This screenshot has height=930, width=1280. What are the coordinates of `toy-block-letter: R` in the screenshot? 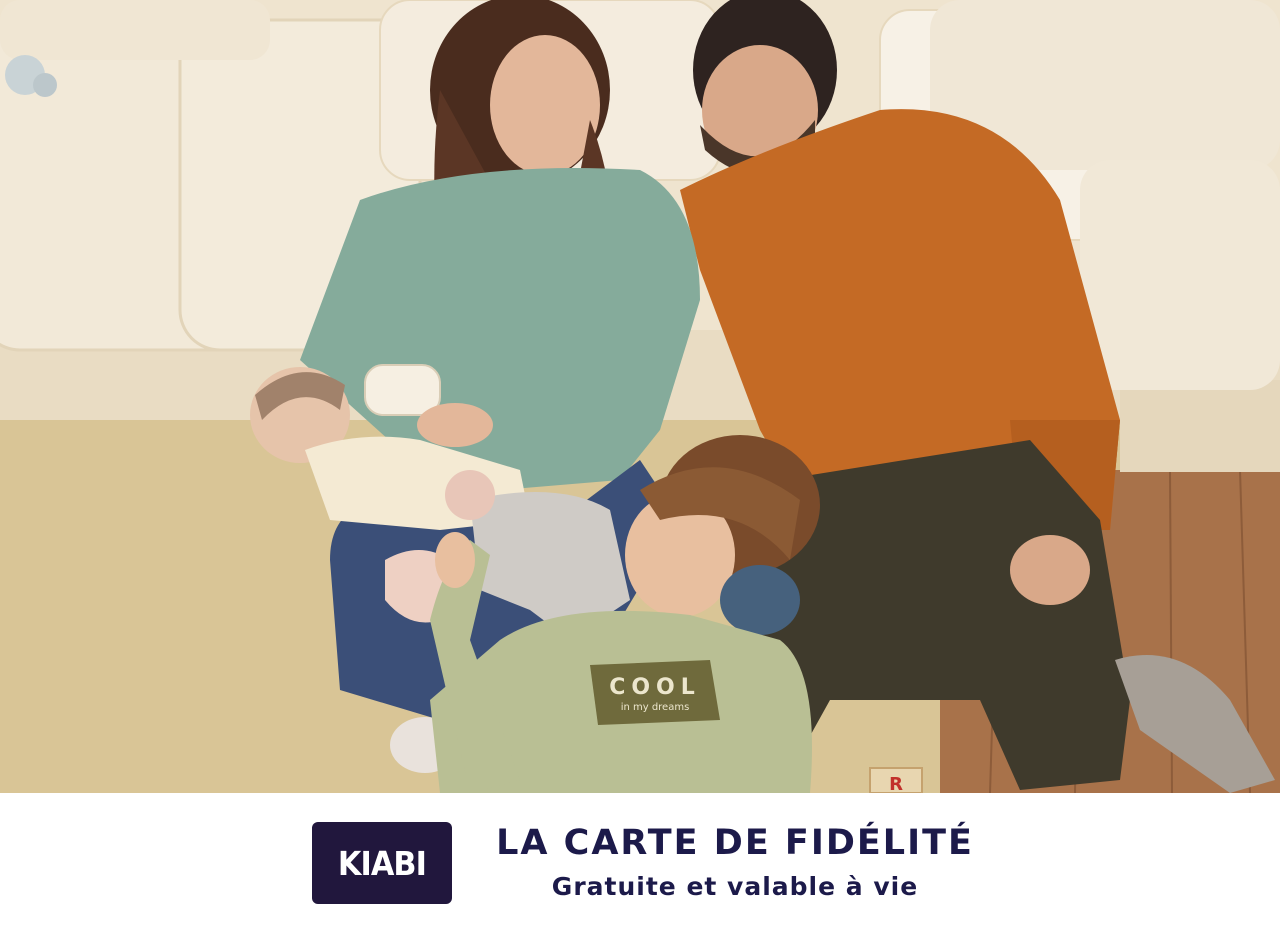 It's located at (896, 783).